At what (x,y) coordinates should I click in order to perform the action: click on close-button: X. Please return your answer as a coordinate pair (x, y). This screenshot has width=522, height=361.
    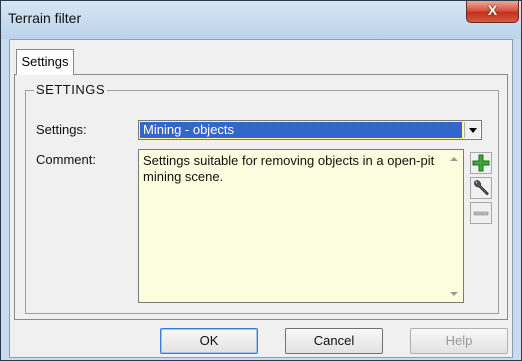
    Looking at the image, I should click on (492, 12).